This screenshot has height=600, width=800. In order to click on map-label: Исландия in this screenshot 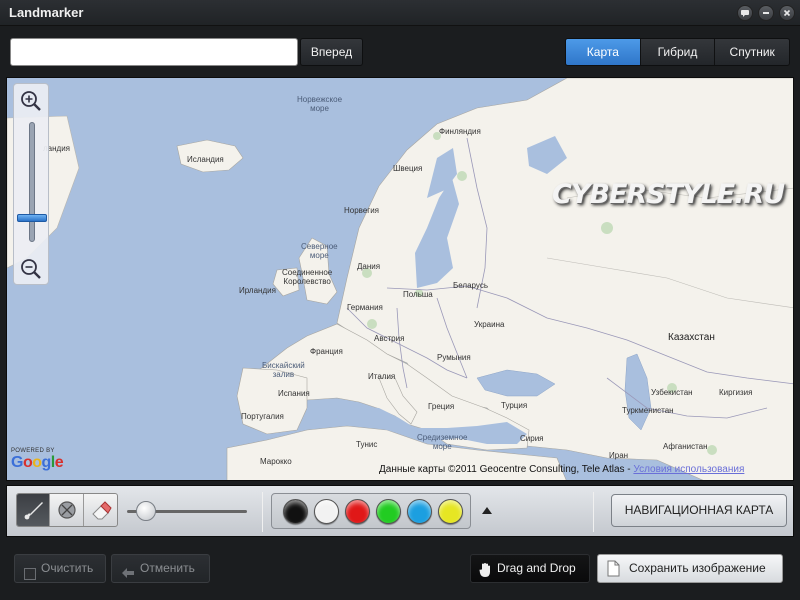, I will do `click(205, 159)`.